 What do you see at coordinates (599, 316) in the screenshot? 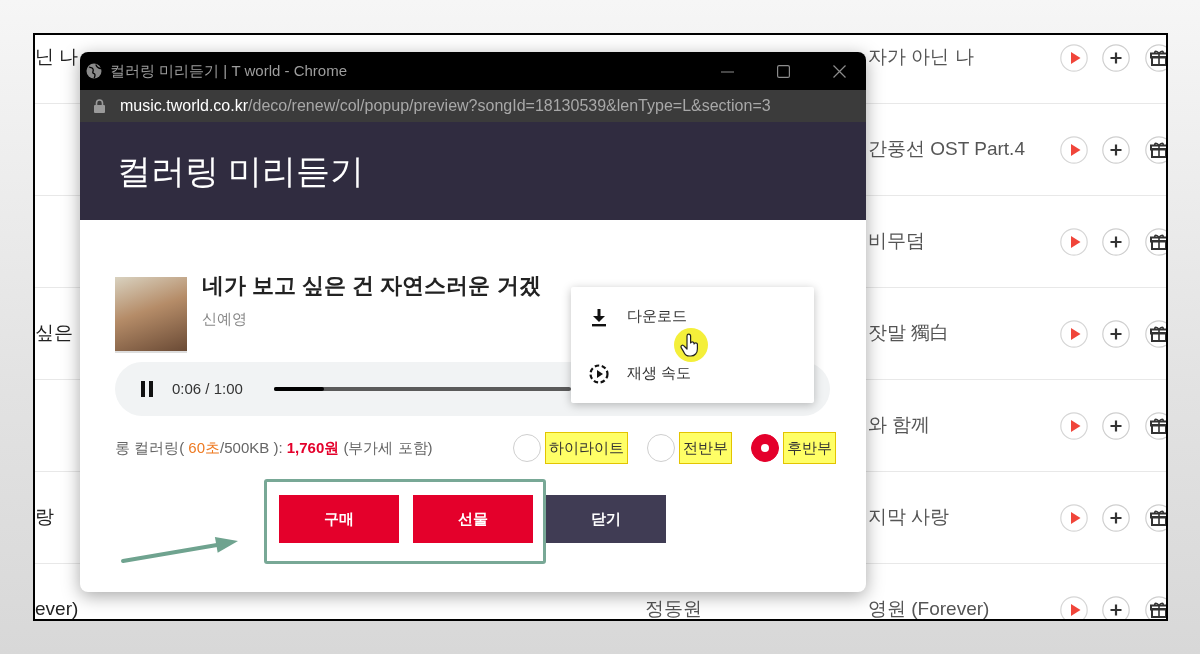
I see `download-icon` at bounding box center [599, 316].